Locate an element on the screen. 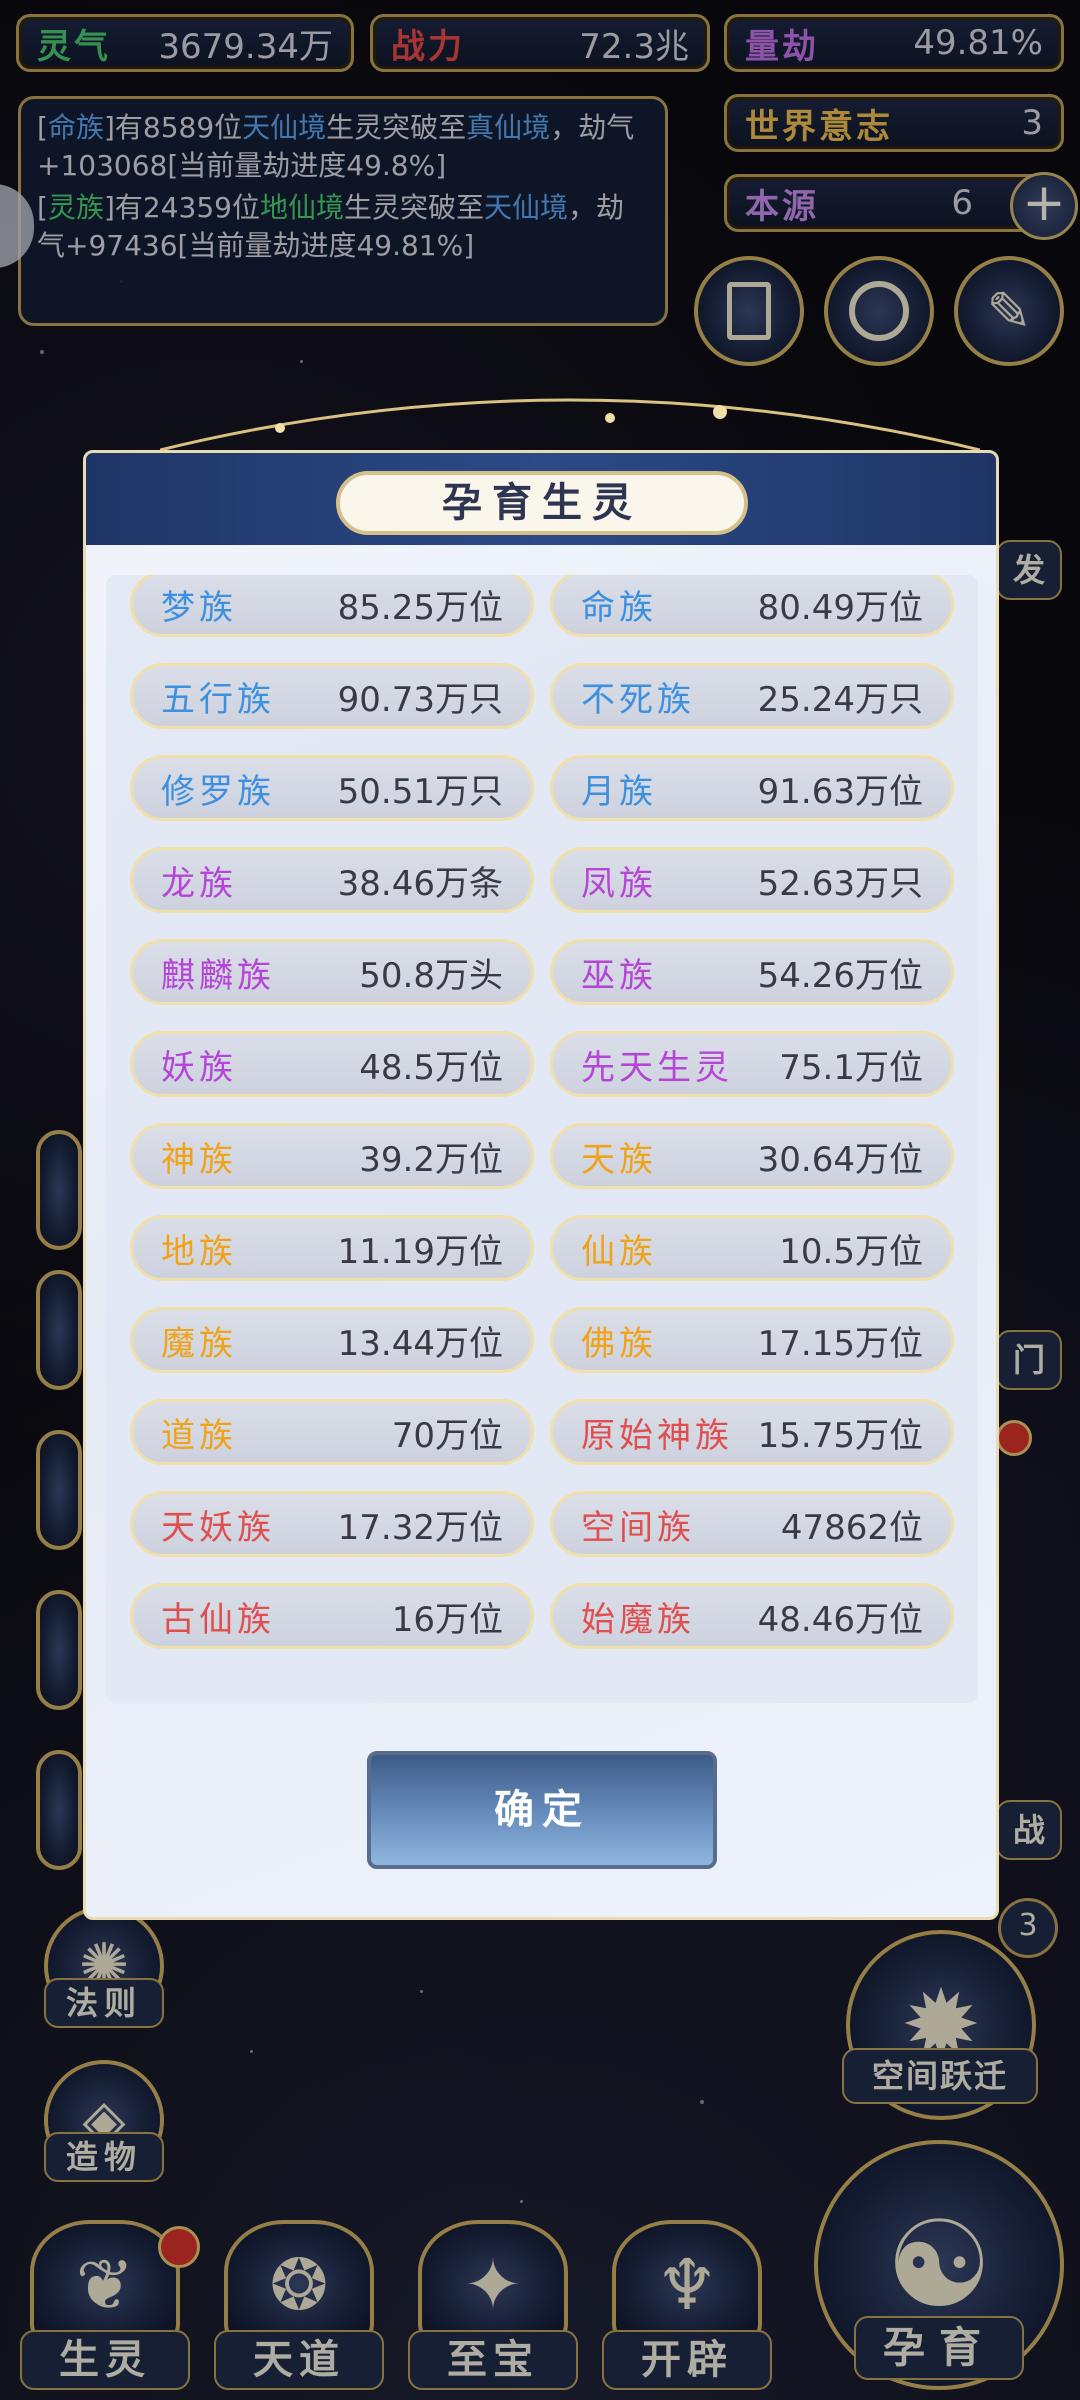  tribe-count: 52.63万只 is located at coordinates (840, 883).